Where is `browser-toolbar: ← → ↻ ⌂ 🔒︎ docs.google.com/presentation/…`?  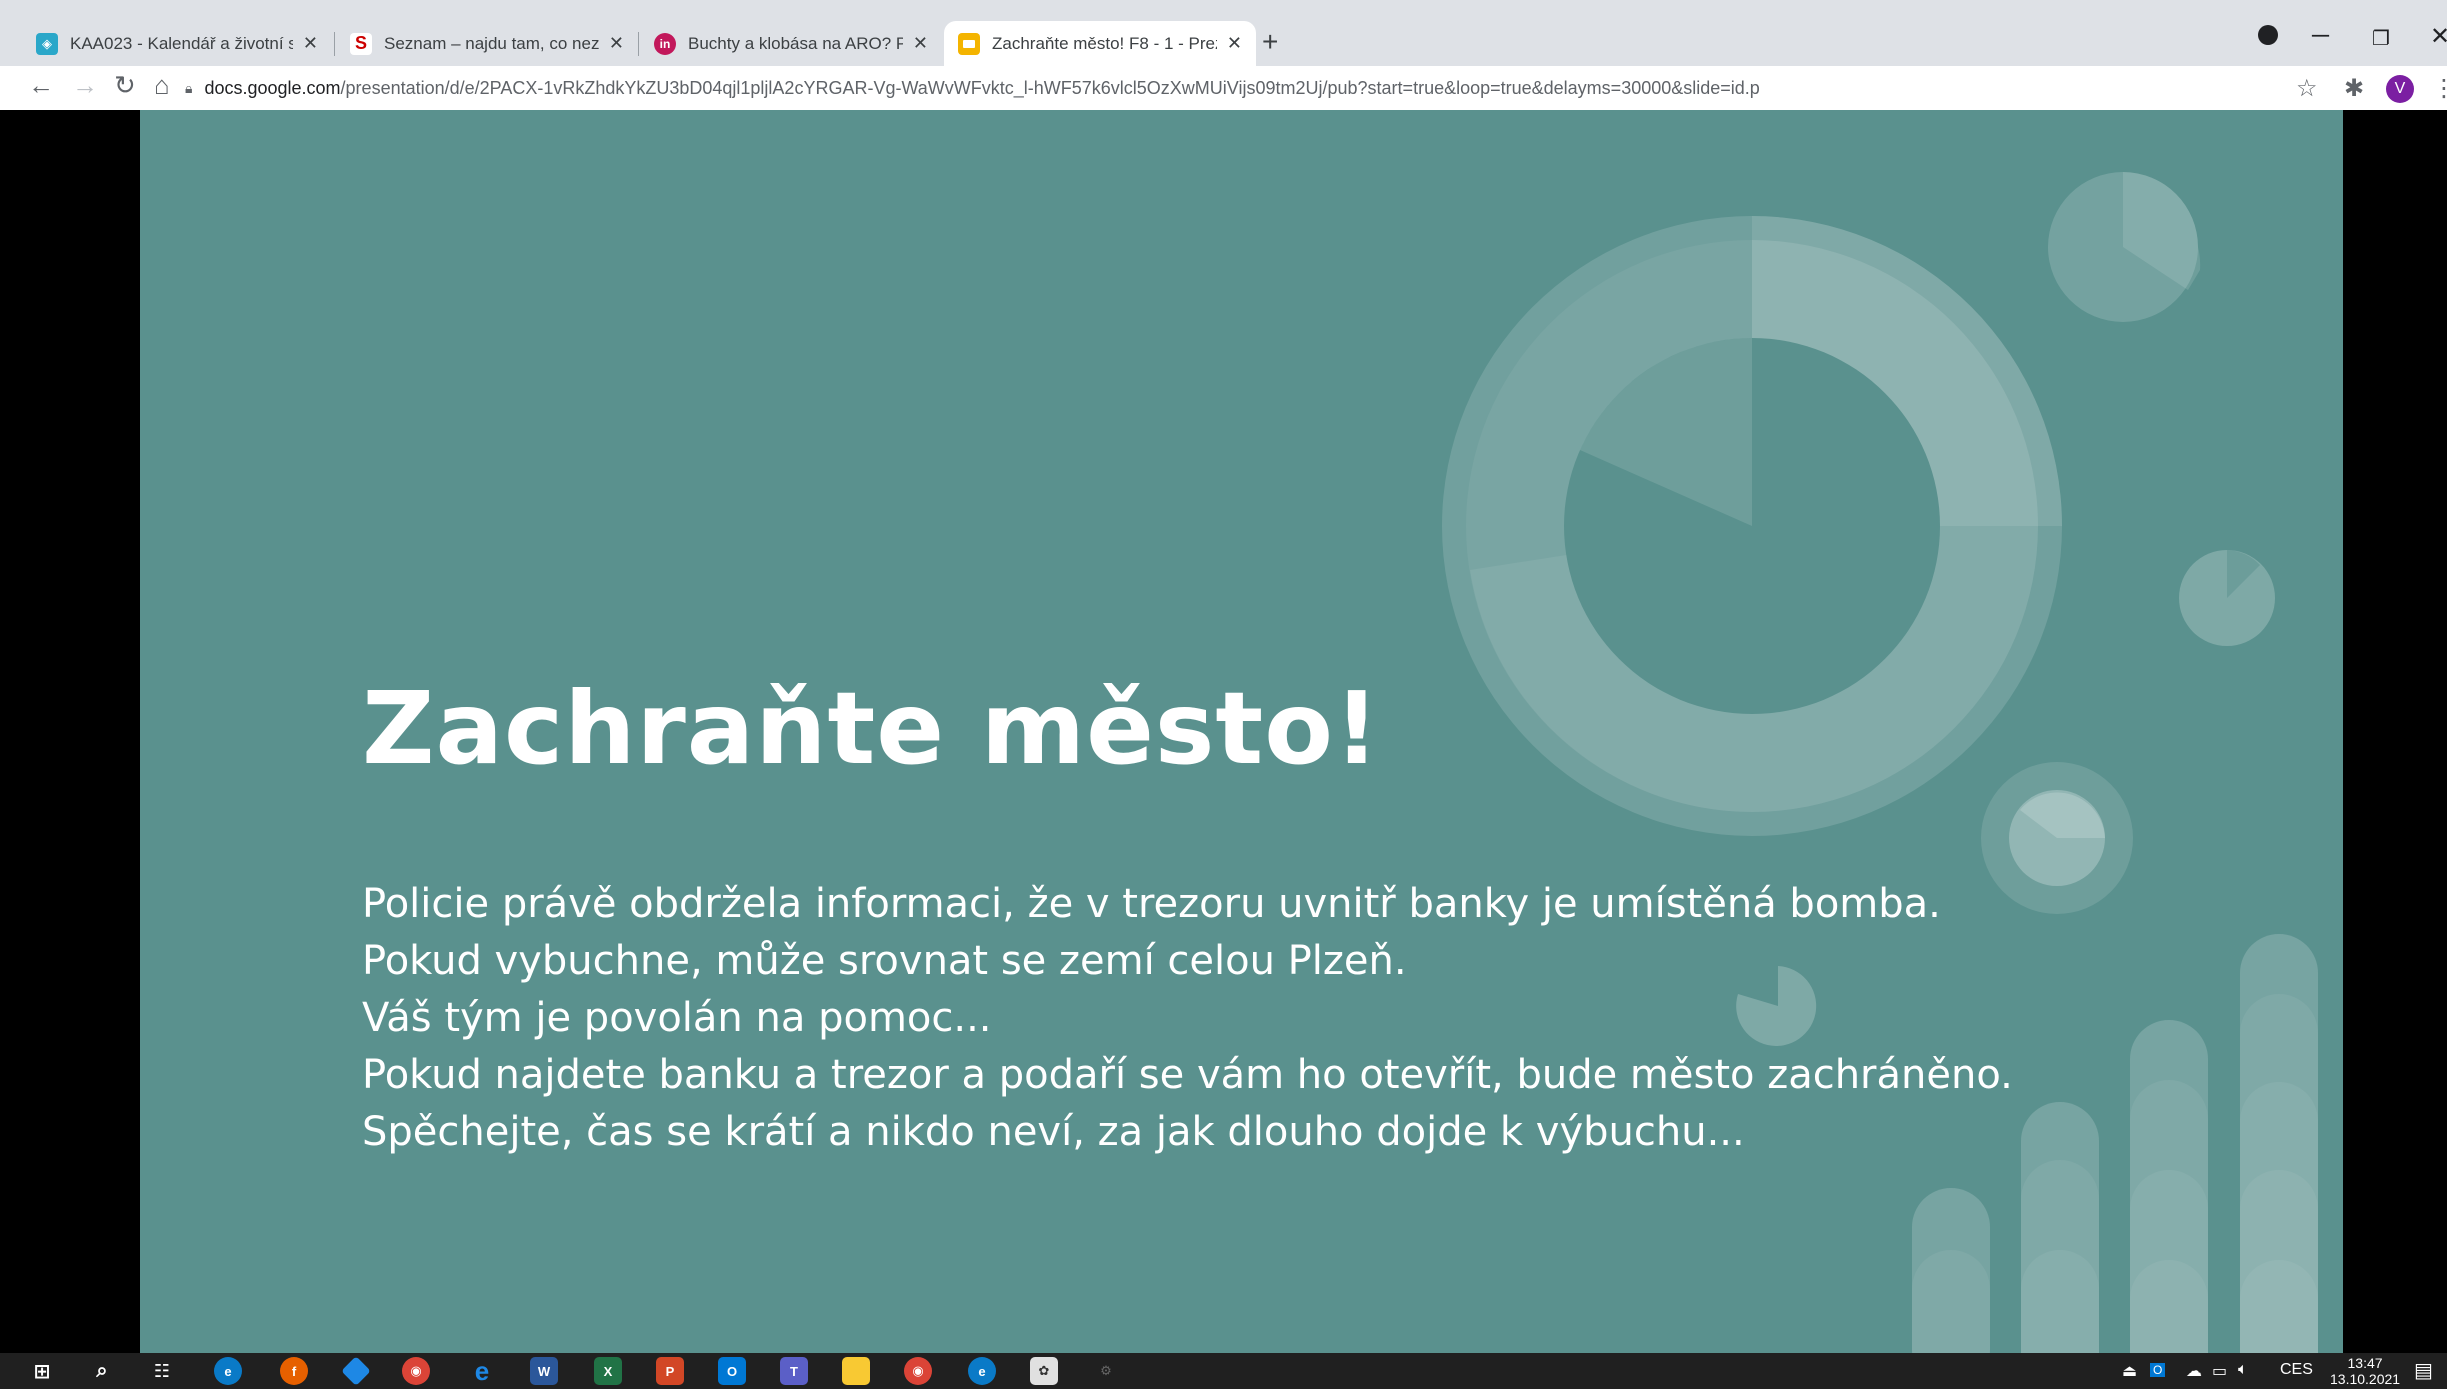
browser-toolbar: ← → ↻ ⌂ 🔒︎ docs.google.com/presentation/… is located at coordinates (1223, 88).